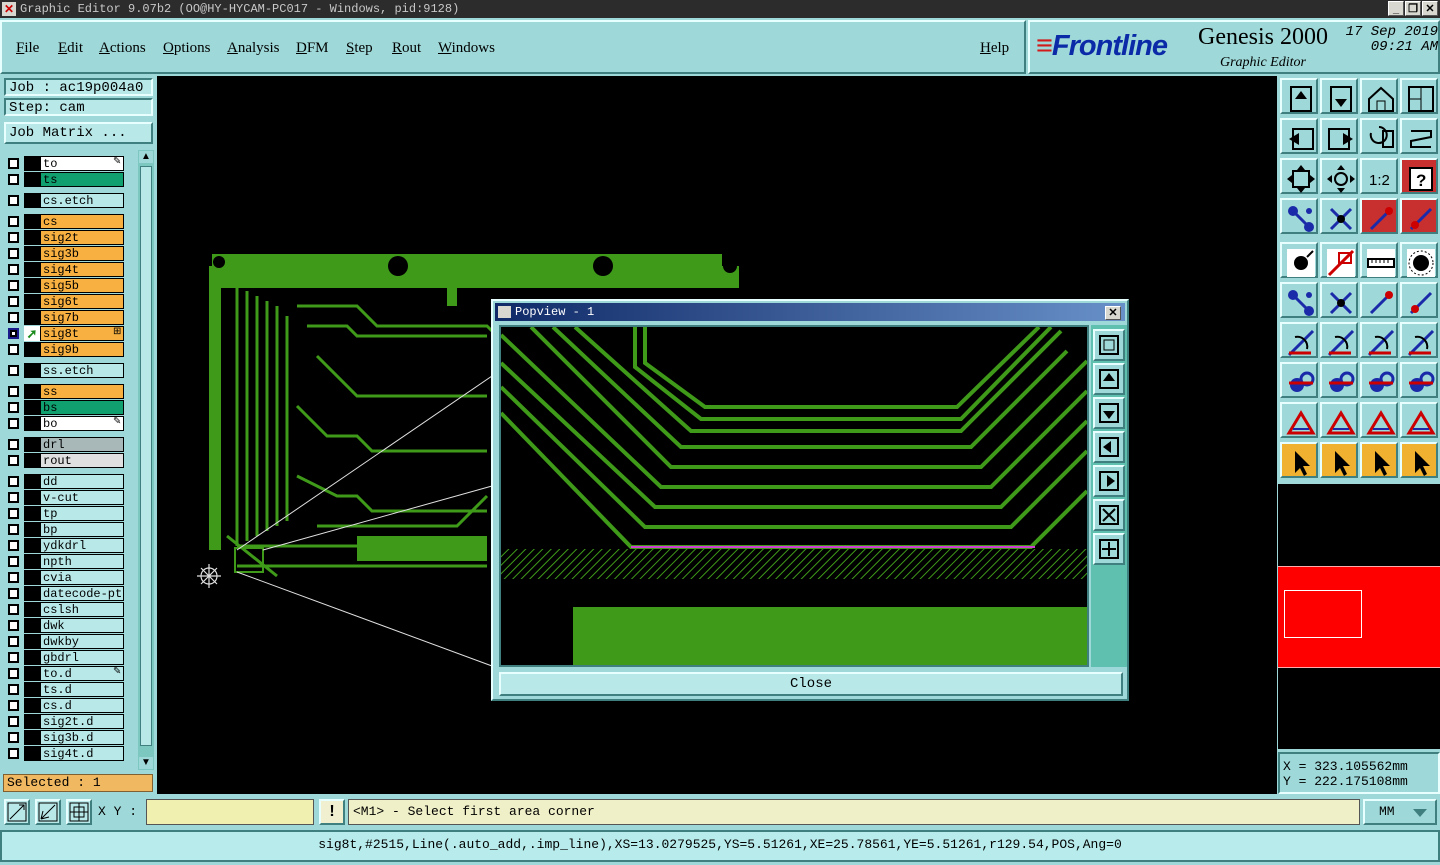 The image size is (1440, 865). I want to click on measure-icon, so click(48, 812).